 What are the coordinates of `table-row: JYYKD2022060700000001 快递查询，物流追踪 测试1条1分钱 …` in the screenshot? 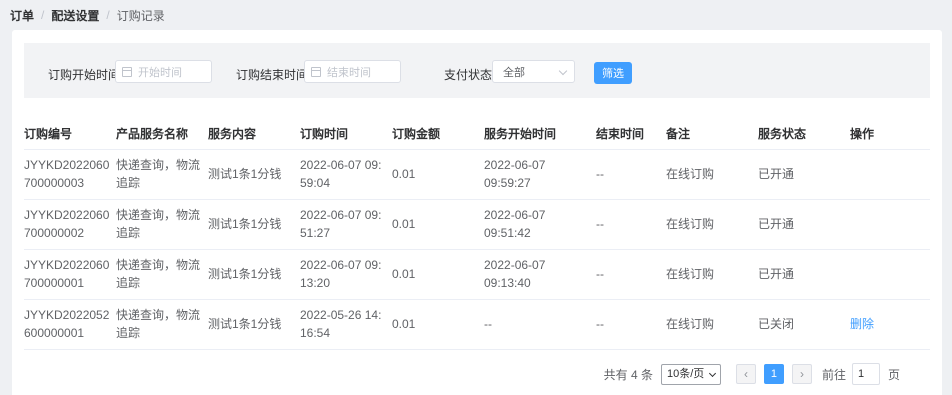 It's located at (477, 274).